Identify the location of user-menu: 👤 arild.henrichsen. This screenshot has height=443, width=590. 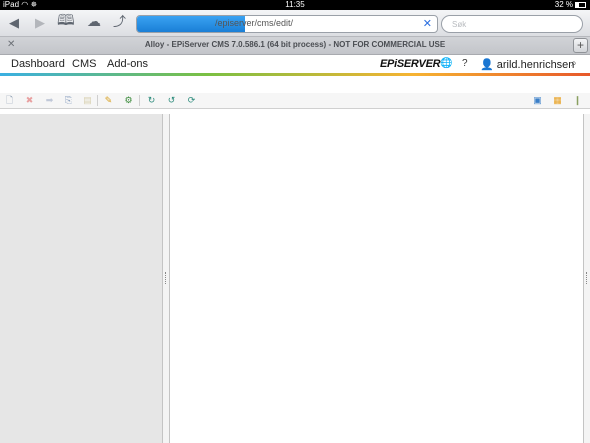
(527, 64).